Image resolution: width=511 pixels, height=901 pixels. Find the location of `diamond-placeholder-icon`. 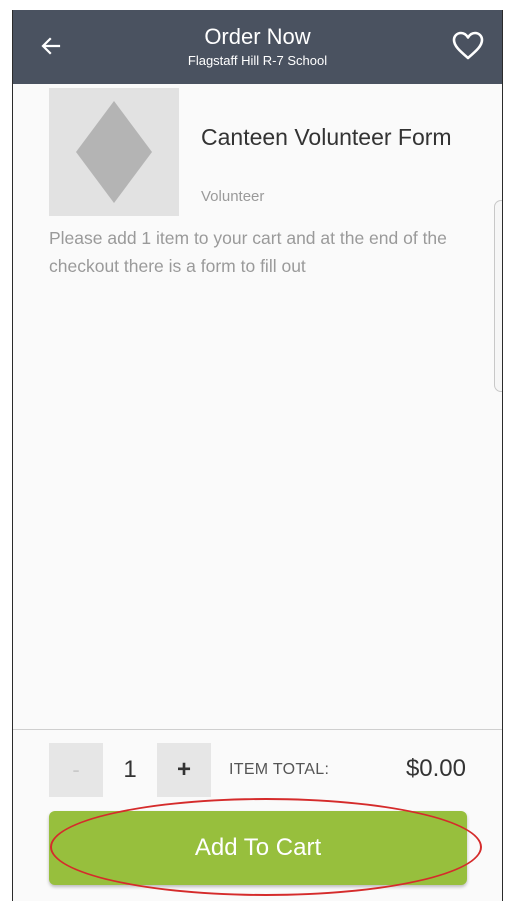

diamond-placeholder-icon is located at coordinates (114, 152).